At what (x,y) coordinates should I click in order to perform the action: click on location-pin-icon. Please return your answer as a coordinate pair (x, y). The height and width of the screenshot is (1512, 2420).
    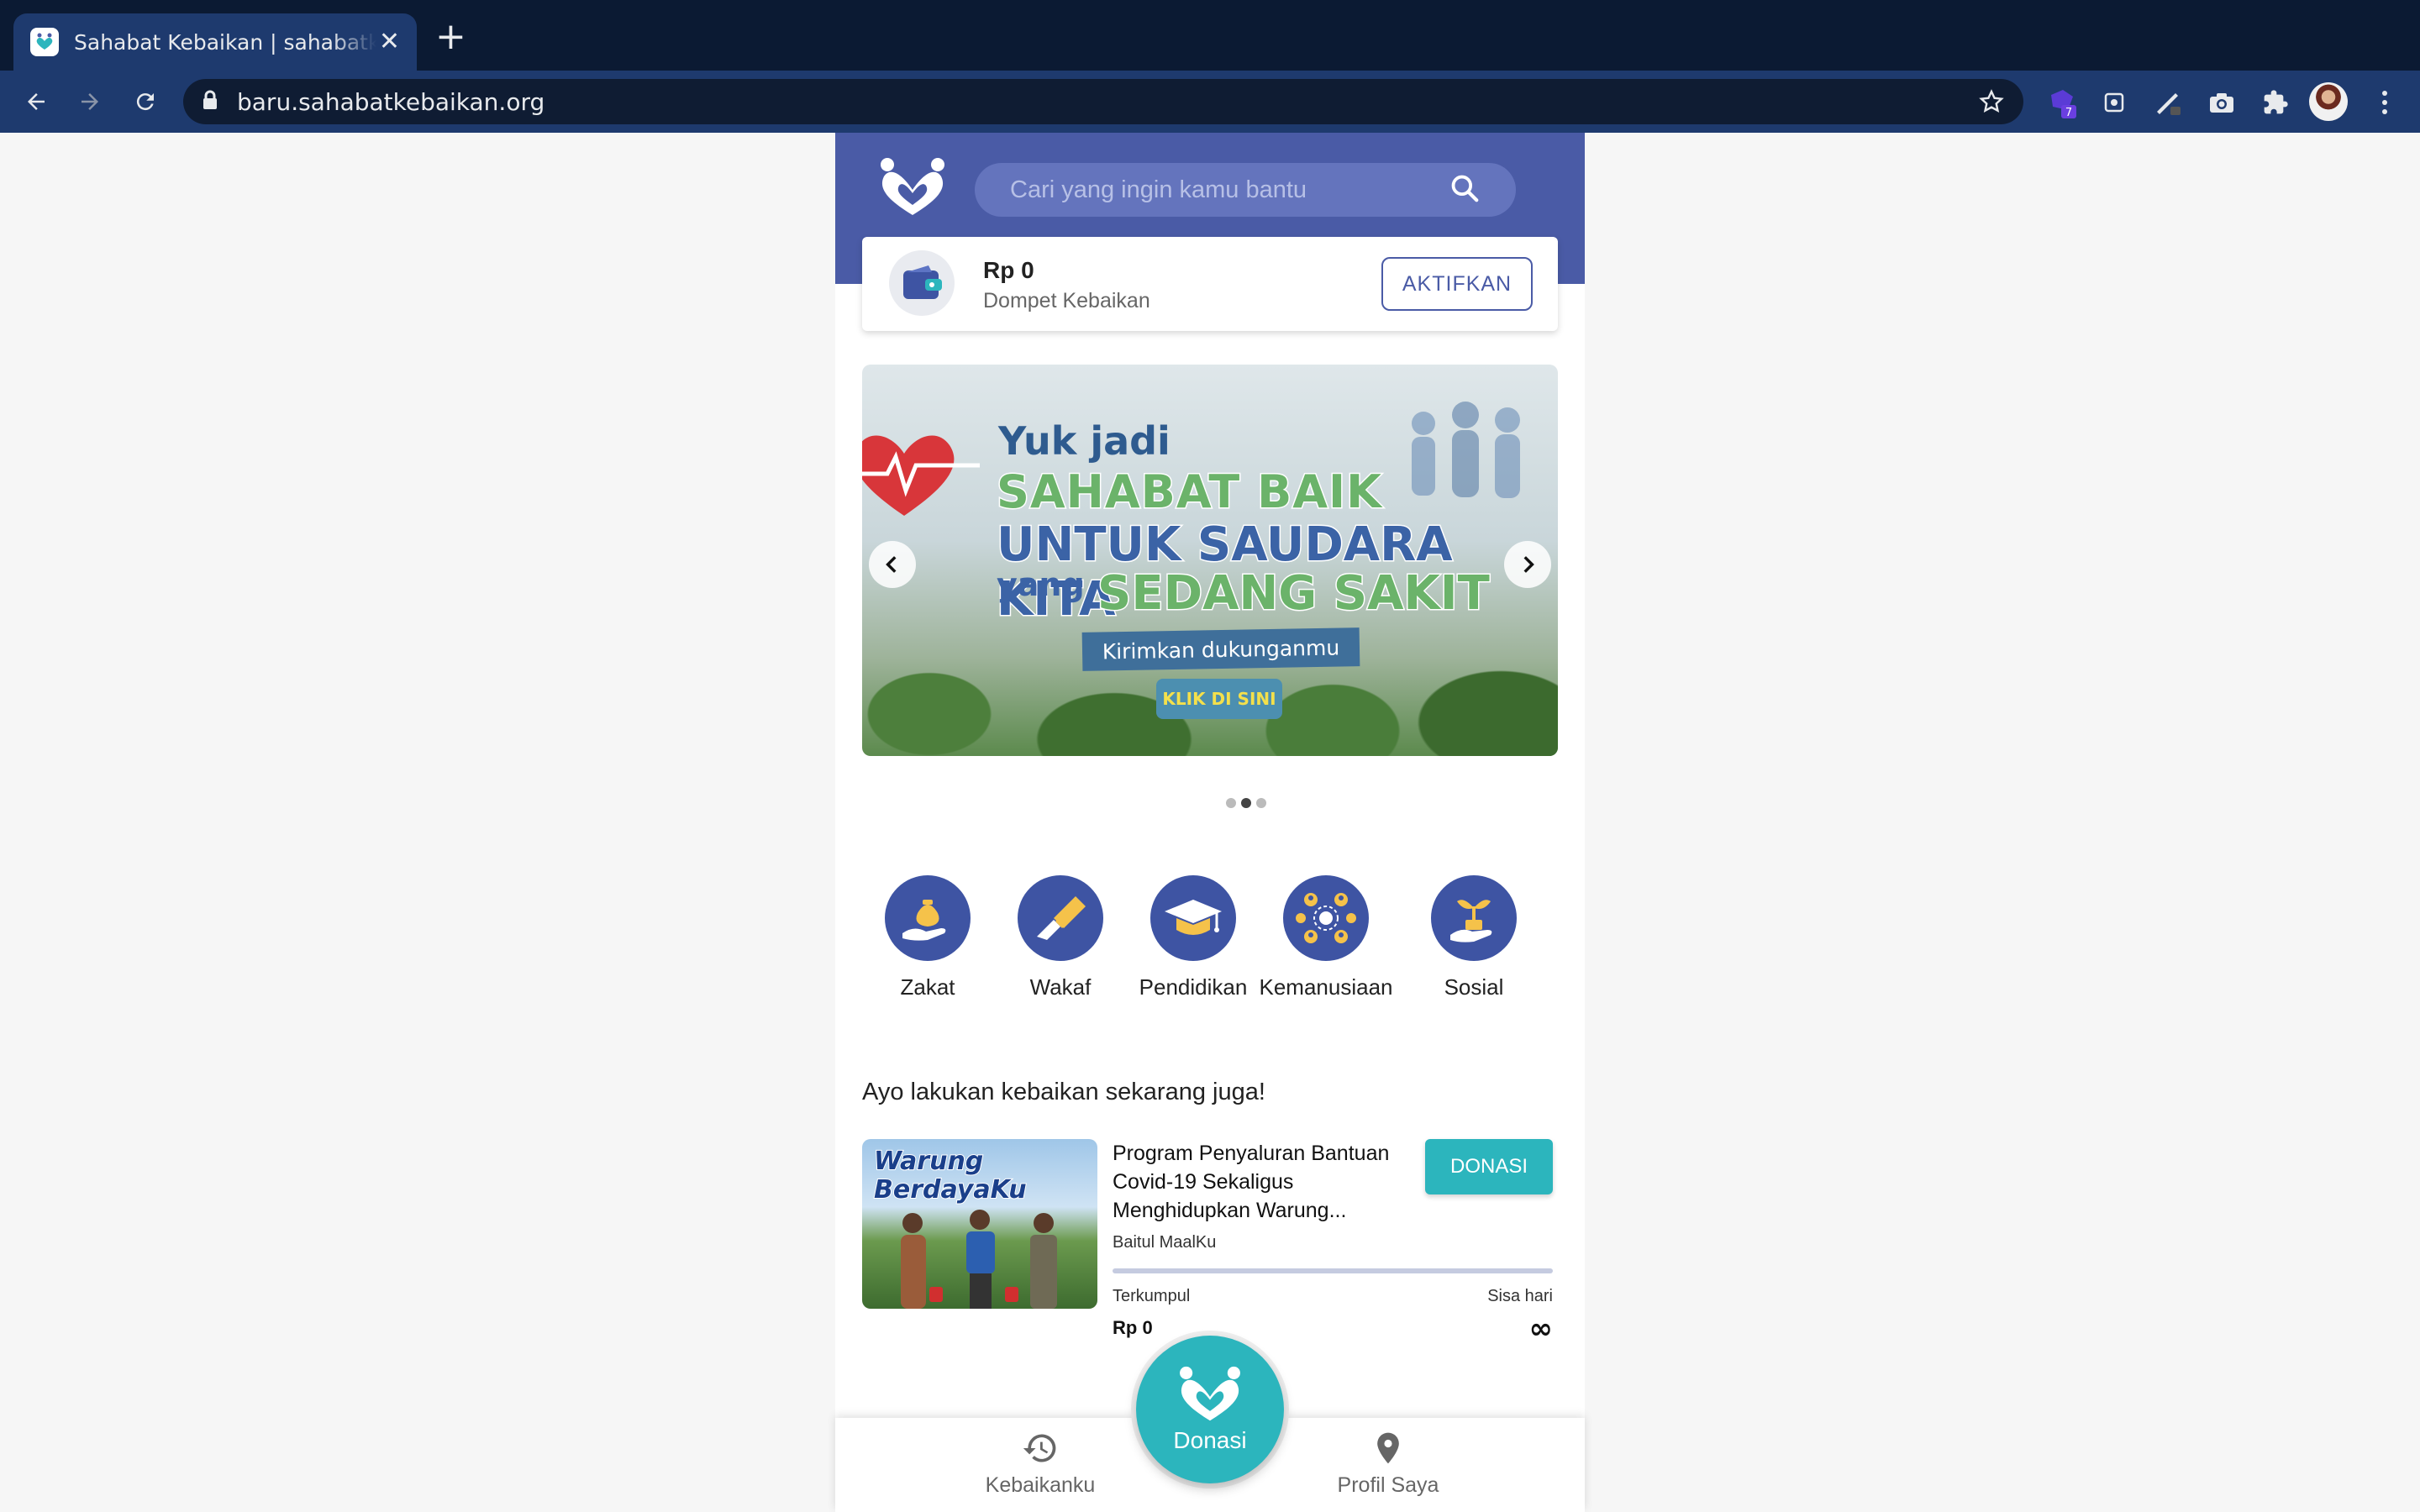
    Looking at the image, I should click on (1388, 1448).